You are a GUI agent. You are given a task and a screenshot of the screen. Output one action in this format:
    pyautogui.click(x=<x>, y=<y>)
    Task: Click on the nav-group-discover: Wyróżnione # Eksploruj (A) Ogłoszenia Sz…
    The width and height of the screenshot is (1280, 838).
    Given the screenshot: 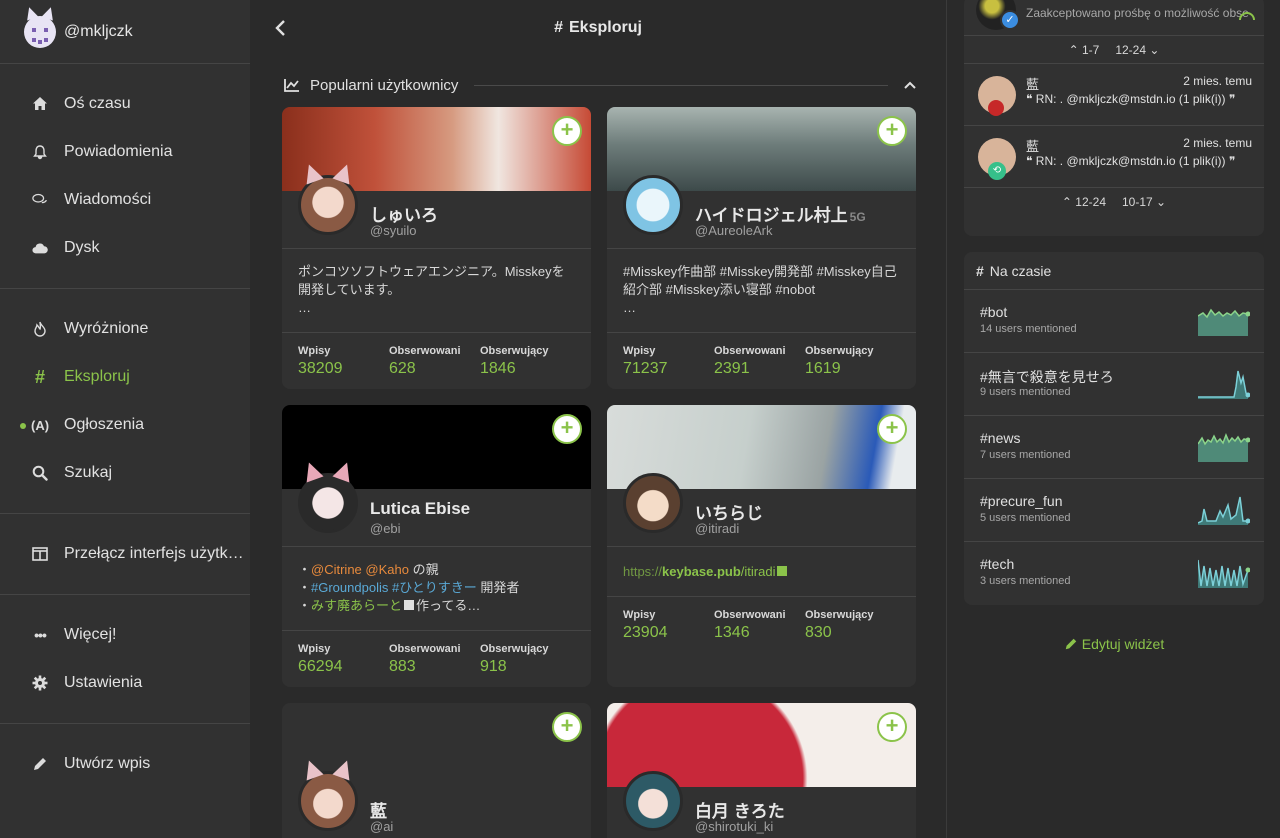 What is the action you would take?
    pyautogui.click(x=125, y=401)
    